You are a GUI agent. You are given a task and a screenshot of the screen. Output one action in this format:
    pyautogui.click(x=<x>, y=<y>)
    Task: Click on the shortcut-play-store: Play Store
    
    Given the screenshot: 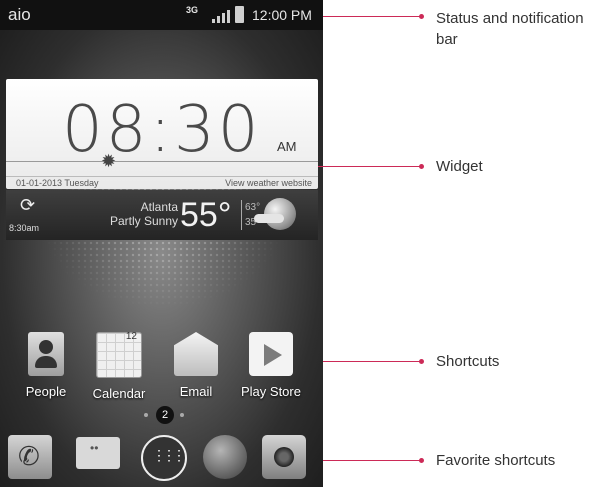 What is the action you would take?
    pyautogui.click(x=271, y=365)
    